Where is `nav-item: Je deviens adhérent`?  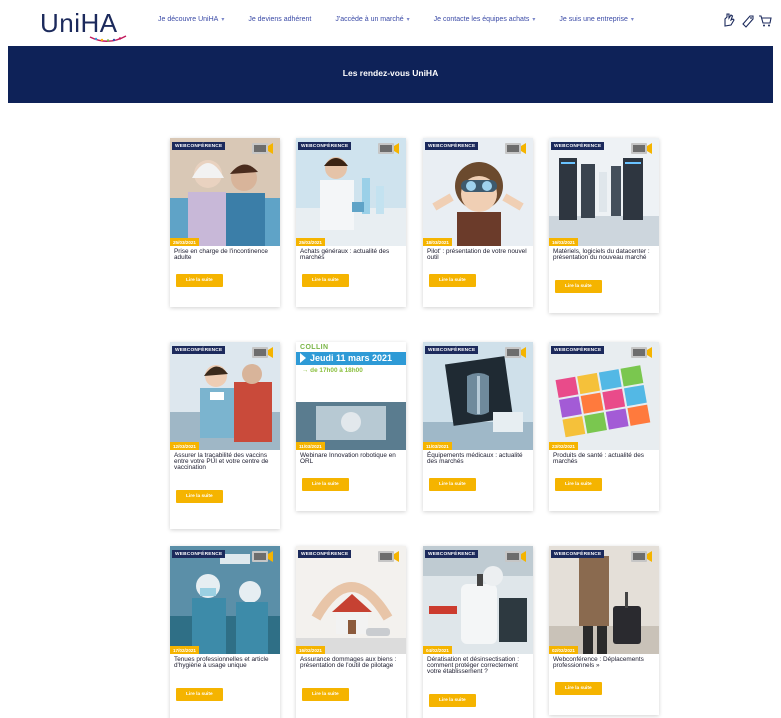 nav-item: Je deviens adhérent is located at coordinates (279, 19).